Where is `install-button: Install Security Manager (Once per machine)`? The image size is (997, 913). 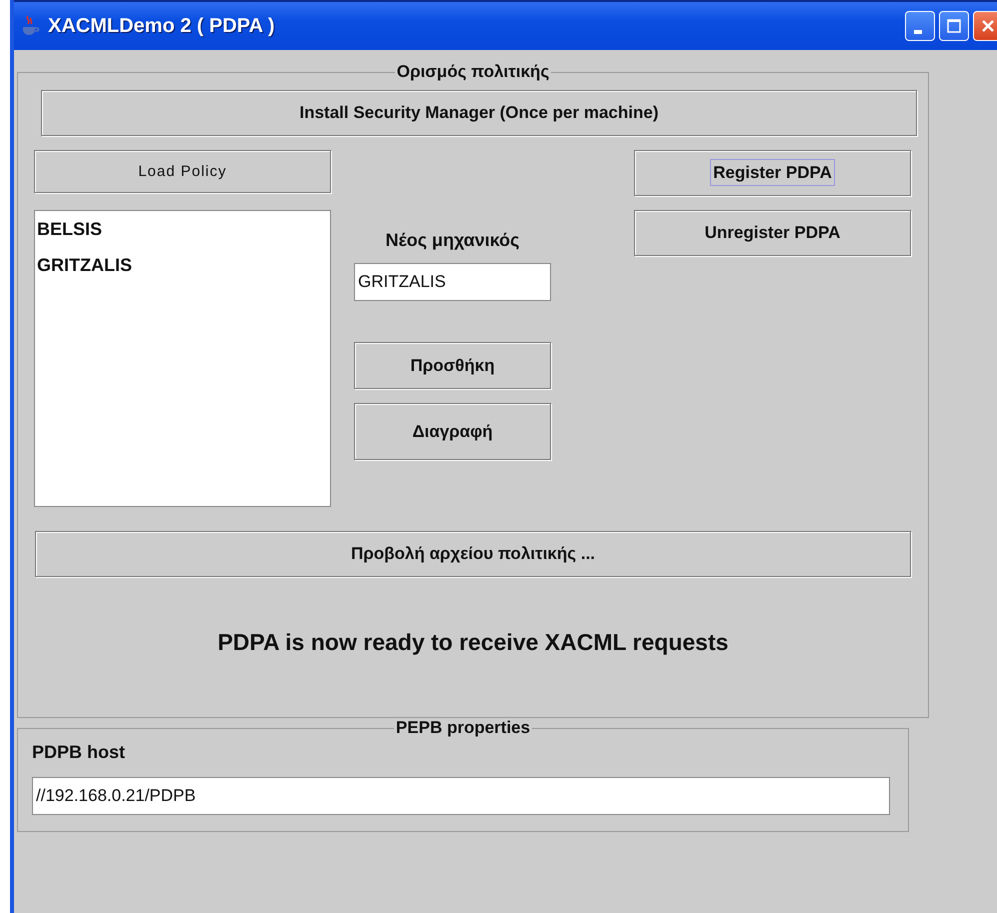 install-button: Install Security Manager (Once per machine) is located at coordinates (479, 113).